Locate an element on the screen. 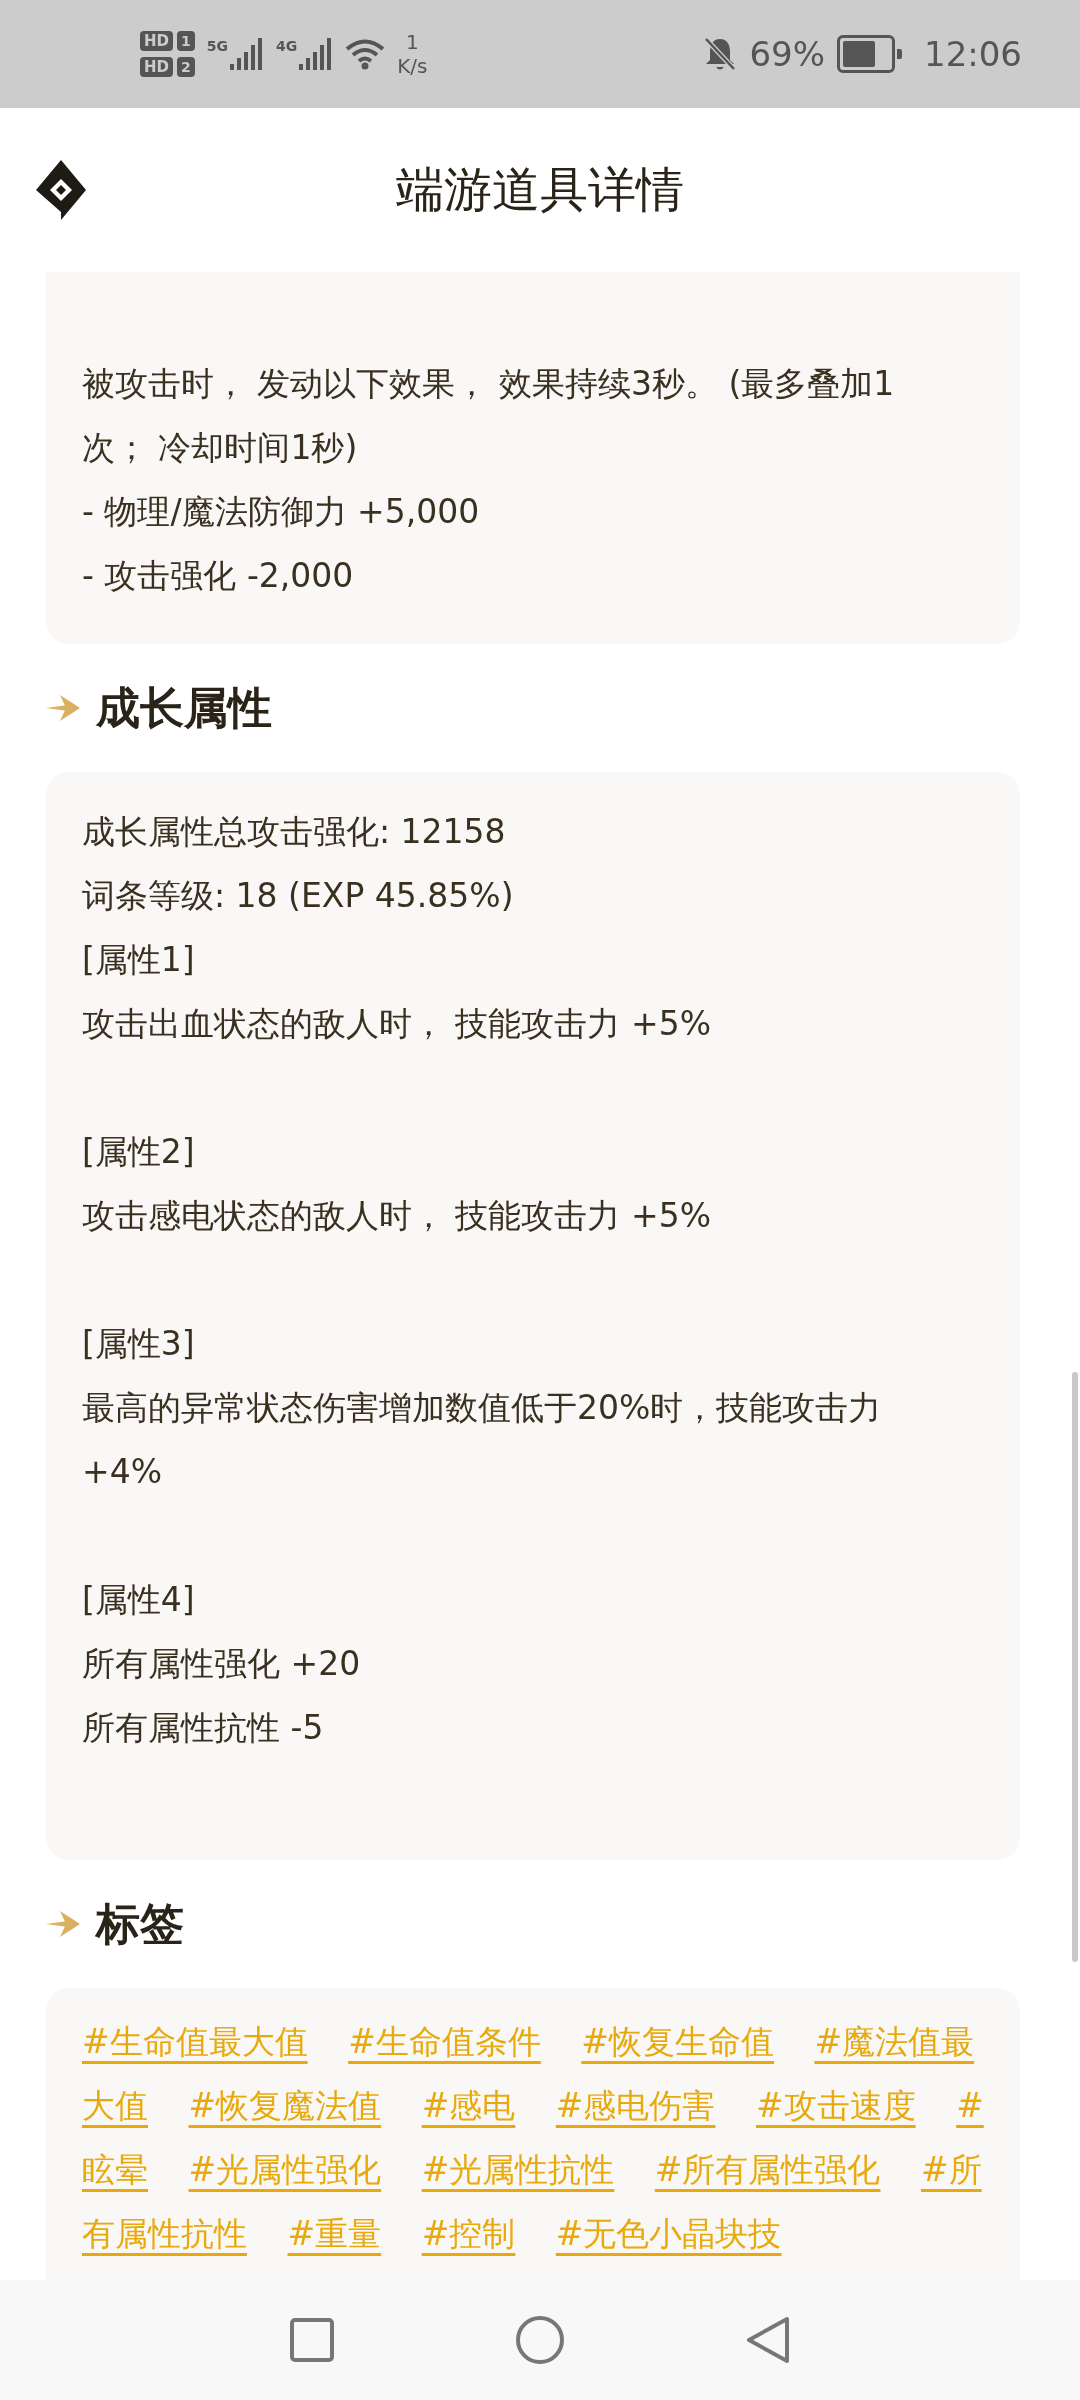  diamond-logo-icon is located at coordinates (61, 190).